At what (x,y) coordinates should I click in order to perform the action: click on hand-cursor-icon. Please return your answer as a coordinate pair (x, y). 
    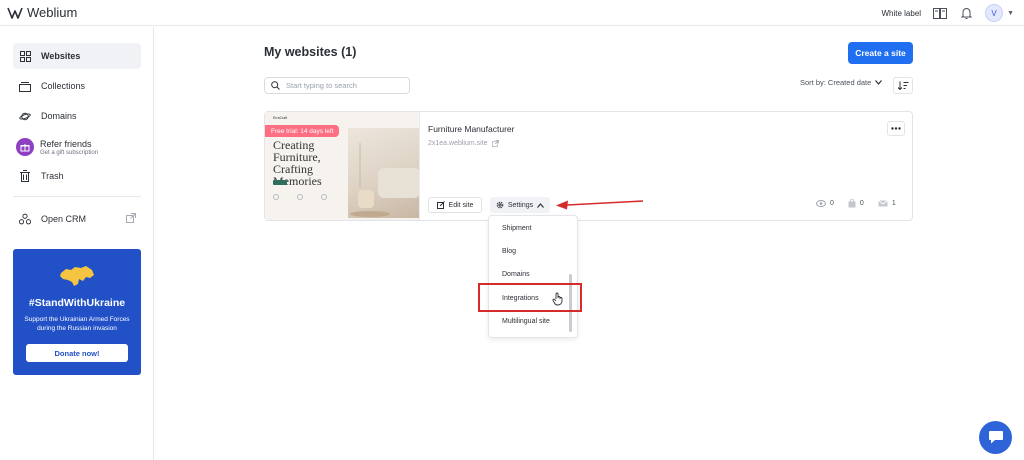
    Looking at the image, I should click on (557, 299).